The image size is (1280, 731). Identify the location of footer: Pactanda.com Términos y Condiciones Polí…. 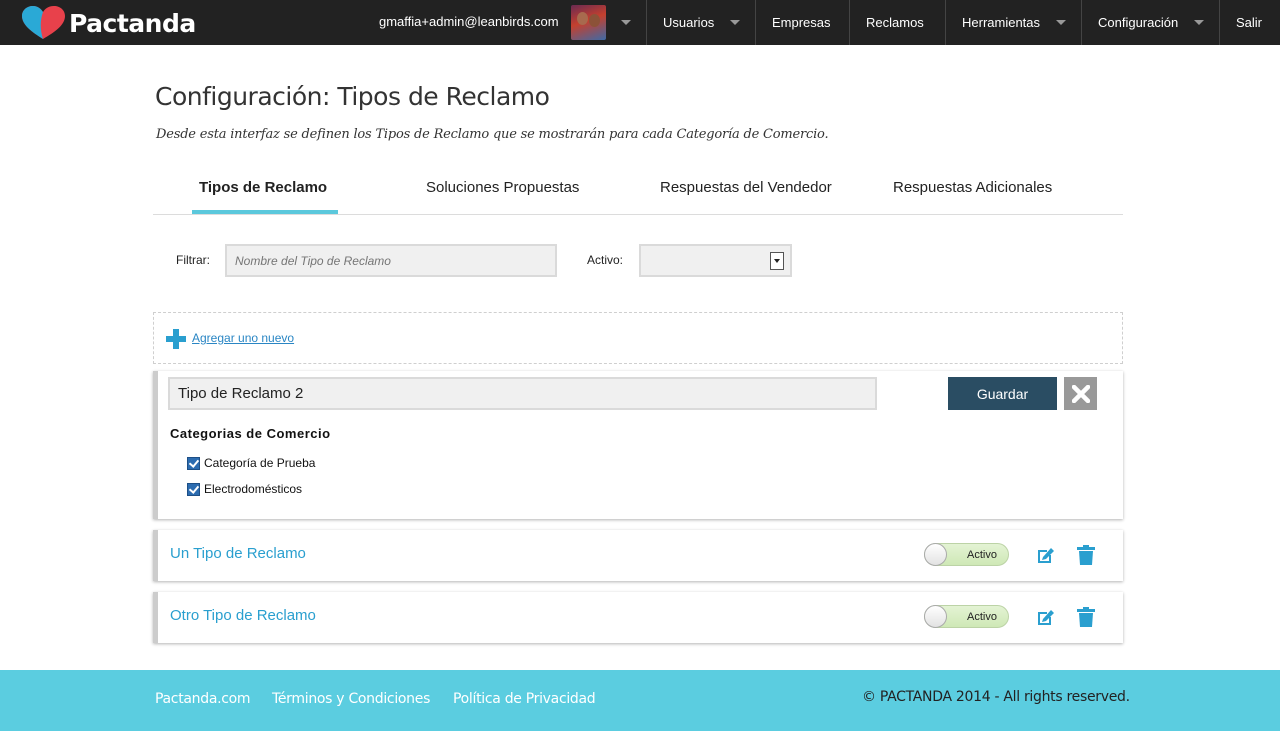
(640, 700).